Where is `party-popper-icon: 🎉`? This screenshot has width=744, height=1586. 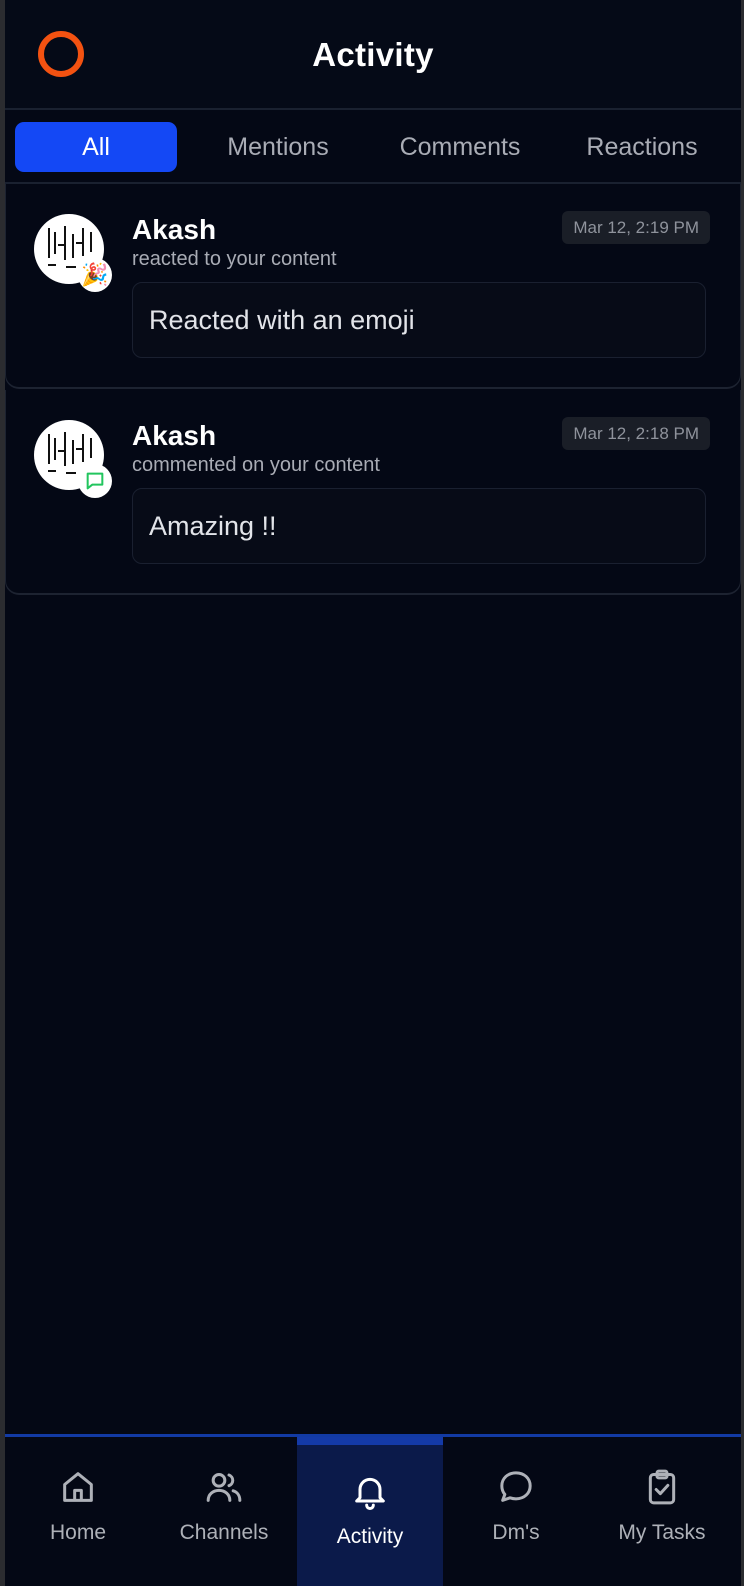
party-popper-icon: 🎉 is located at coordinates (95, 275).